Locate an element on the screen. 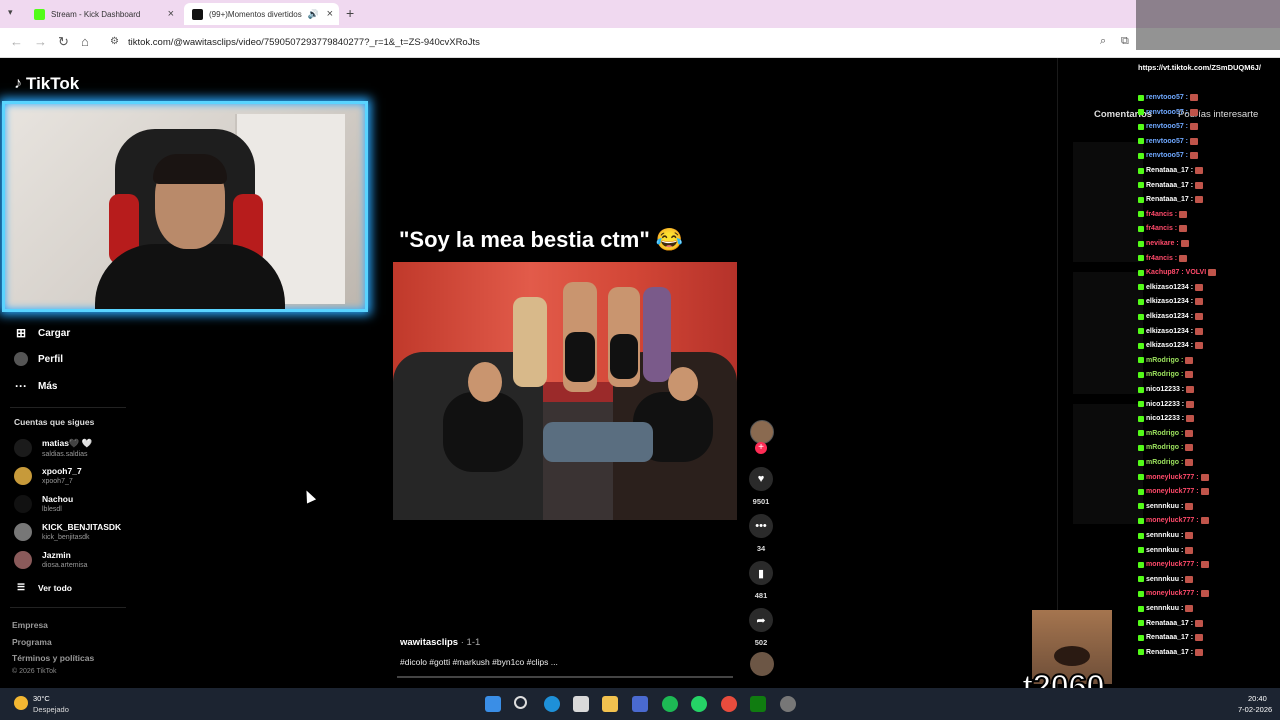 This screenshot has height=720, width=1280. sidebar-item-profile: Perfil is located at coordinates (38, 359).